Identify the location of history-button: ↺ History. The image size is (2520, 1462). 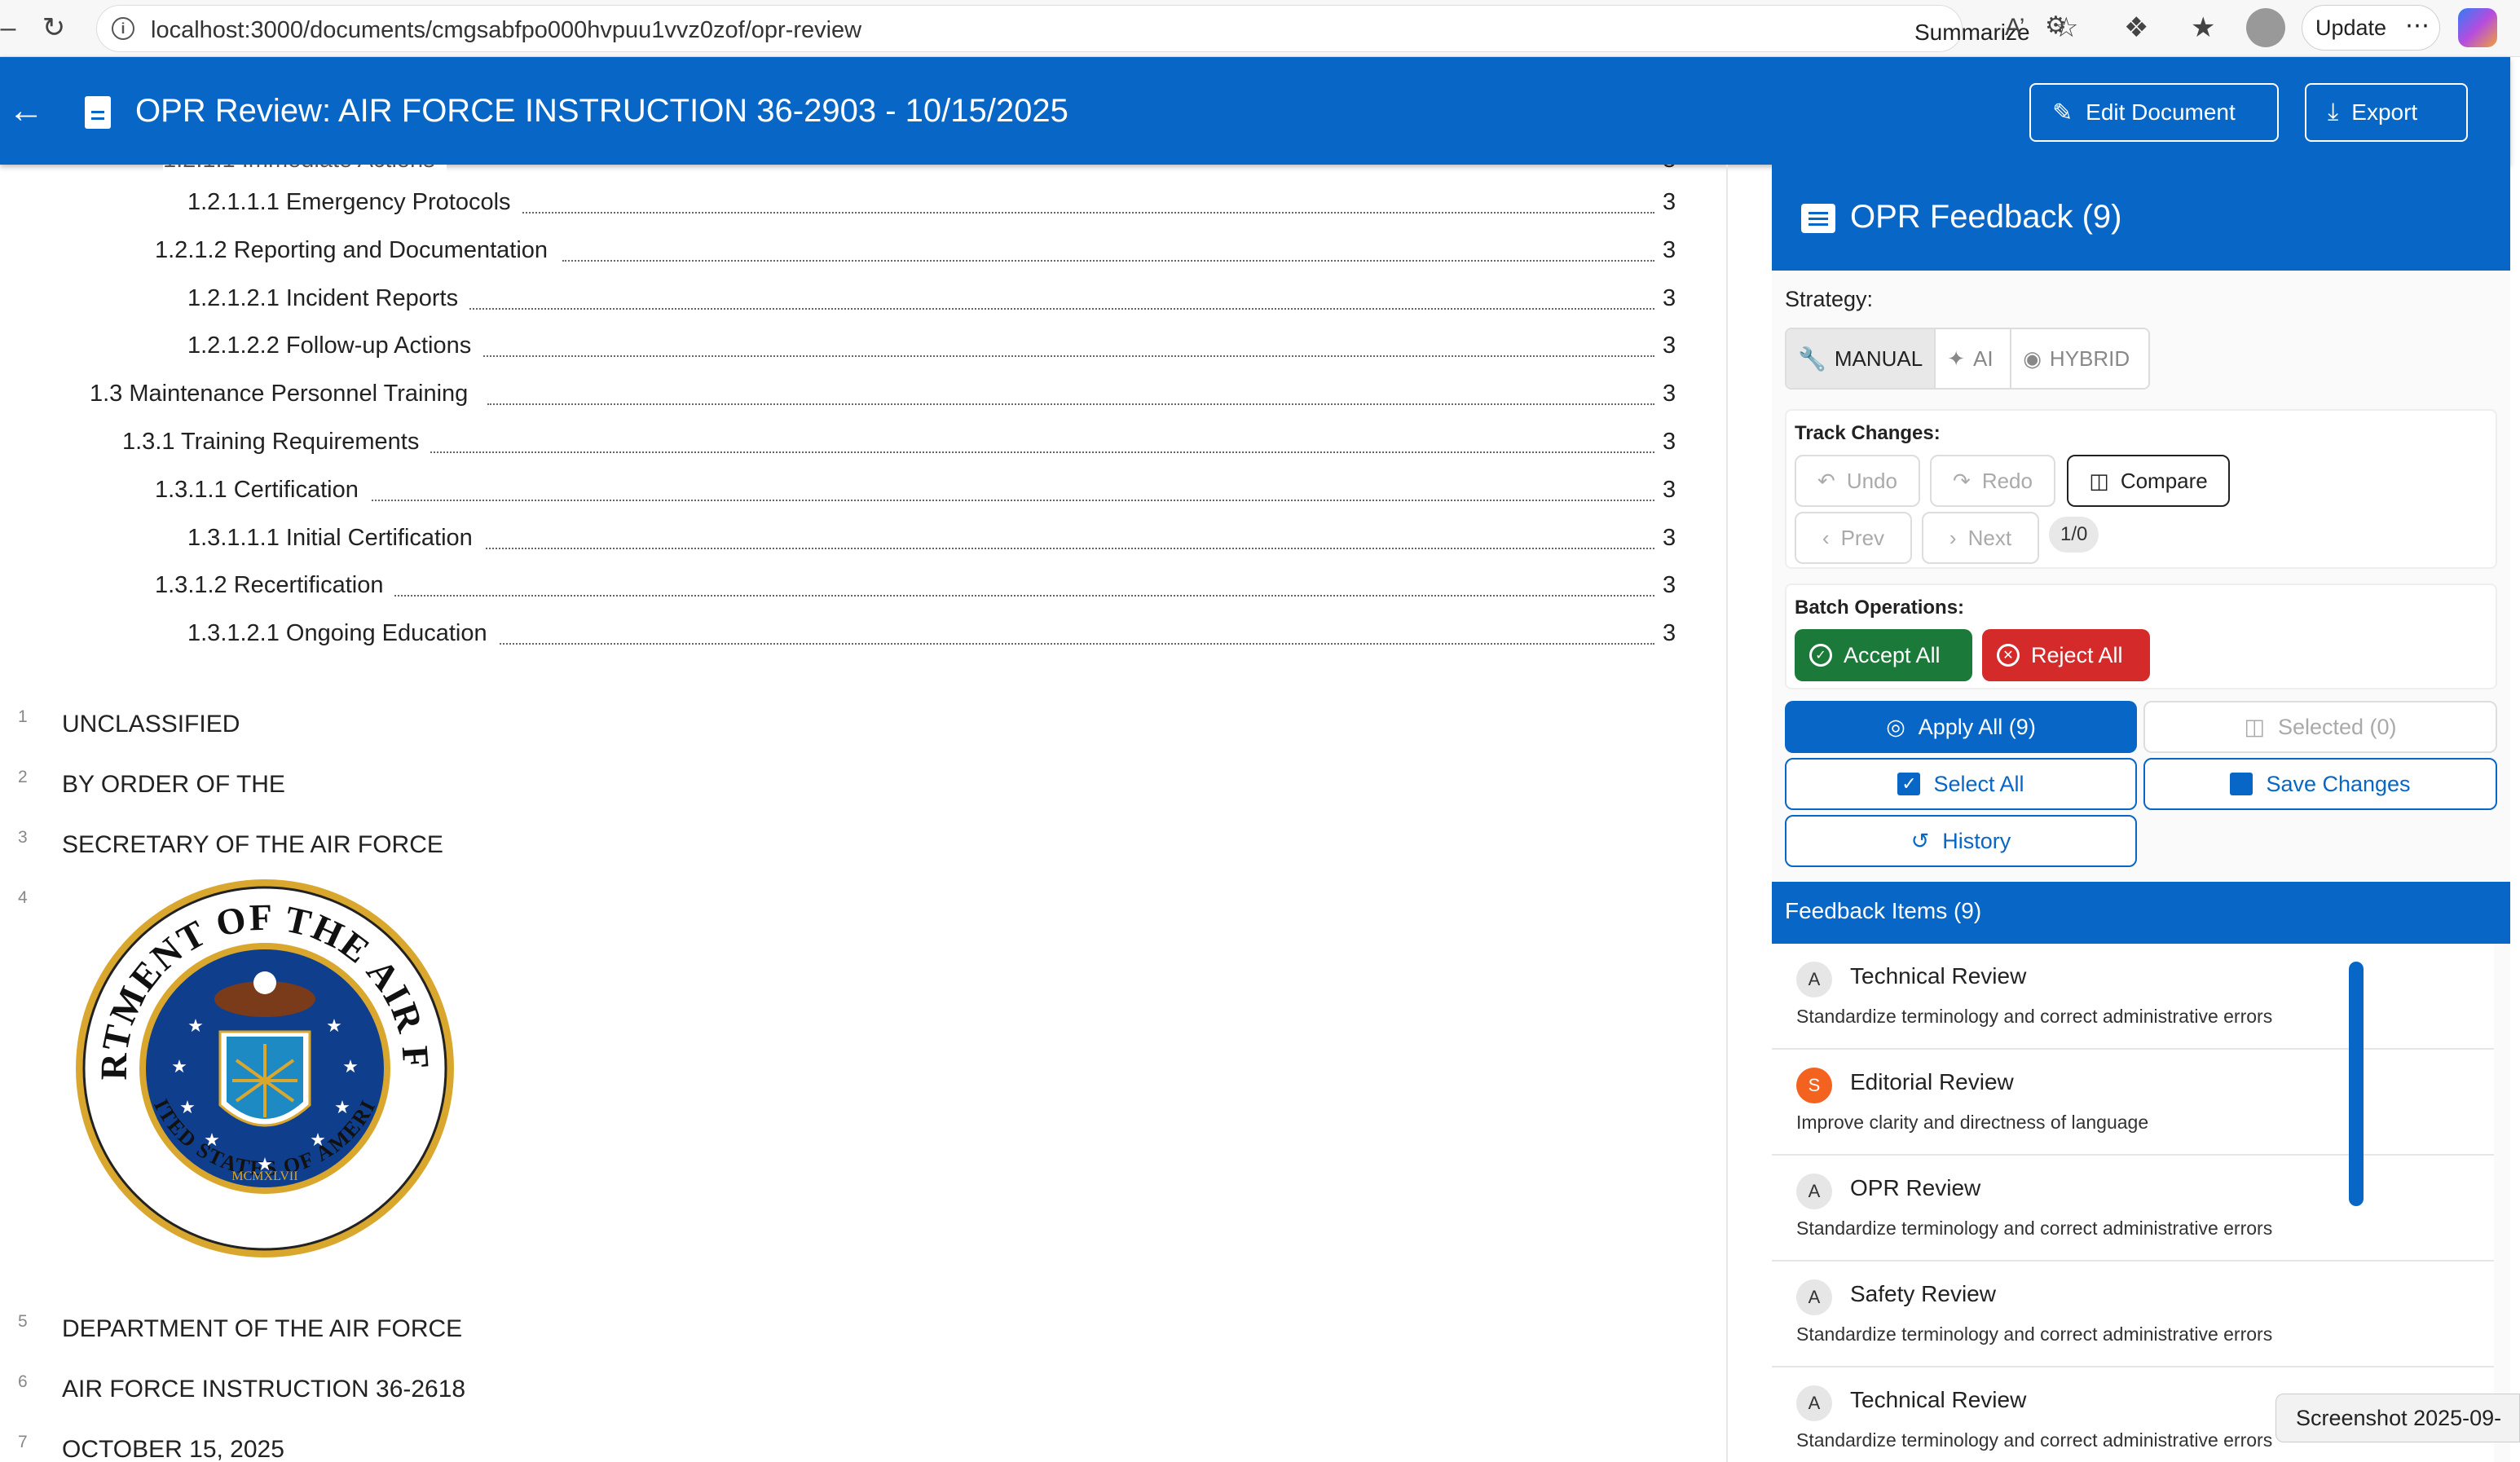
(1961, 841).